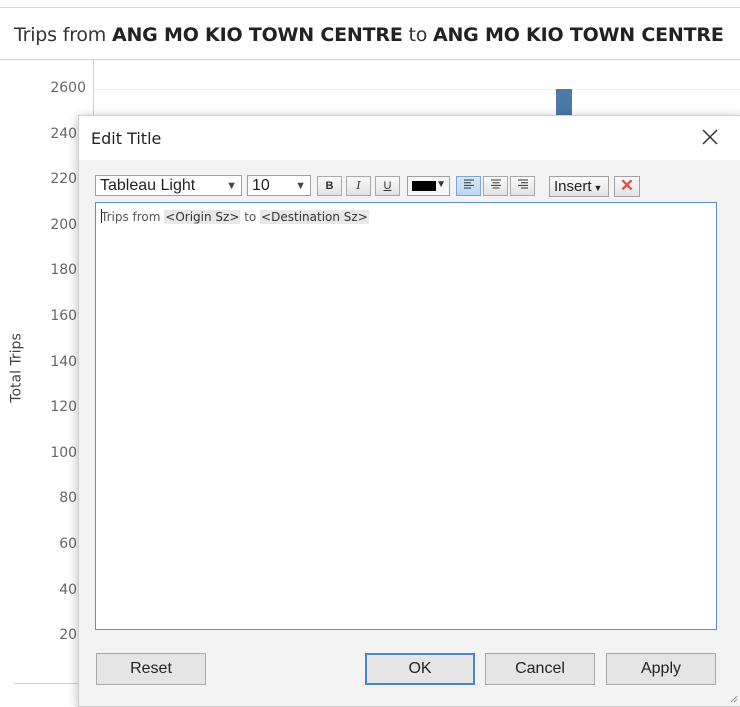 The height and width of the screenshot is (707, 740). I want to click on insert-menu-button: Insert ▼, so click(579, 186).